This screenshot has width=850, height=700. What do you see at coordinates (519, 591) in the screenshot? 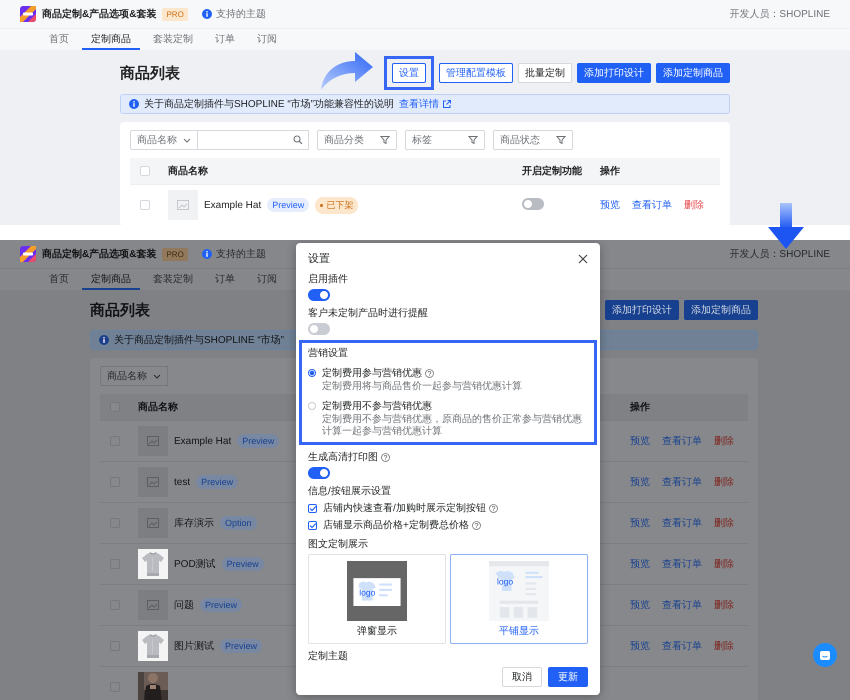
I see `tiled-preview-drawing: logo` at bounding box center [519, 591].